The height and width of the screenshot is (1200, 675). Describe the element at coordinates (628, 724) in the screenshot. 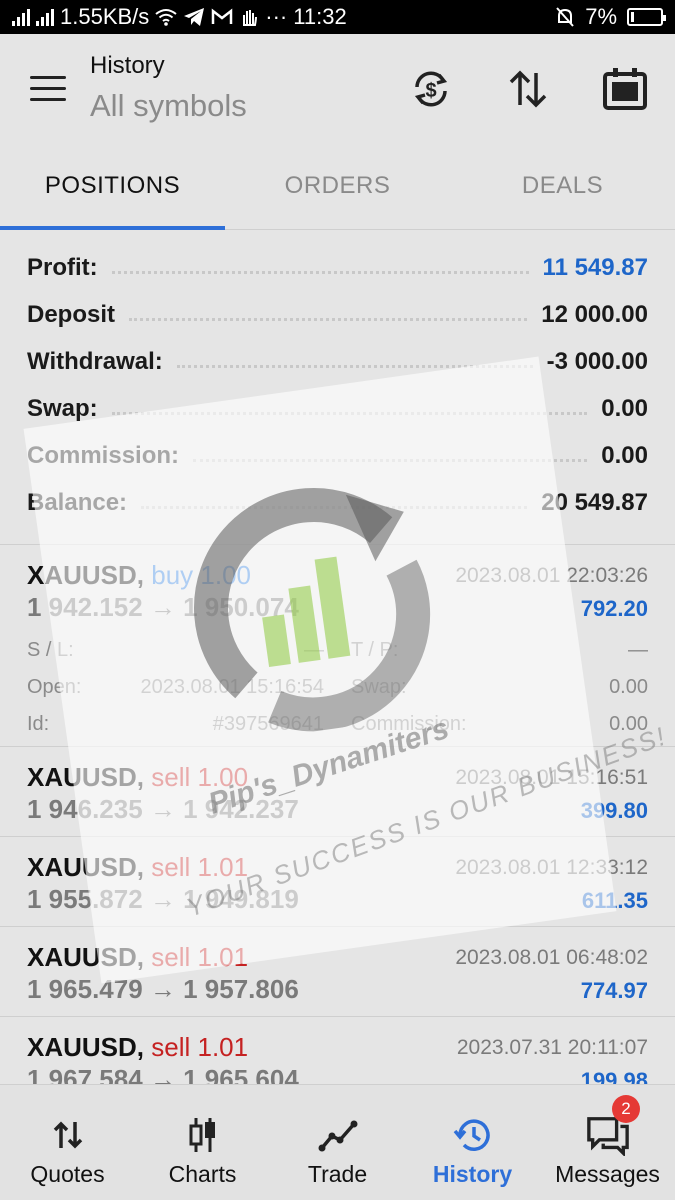

I see `commission-value: 0.00` at that location.